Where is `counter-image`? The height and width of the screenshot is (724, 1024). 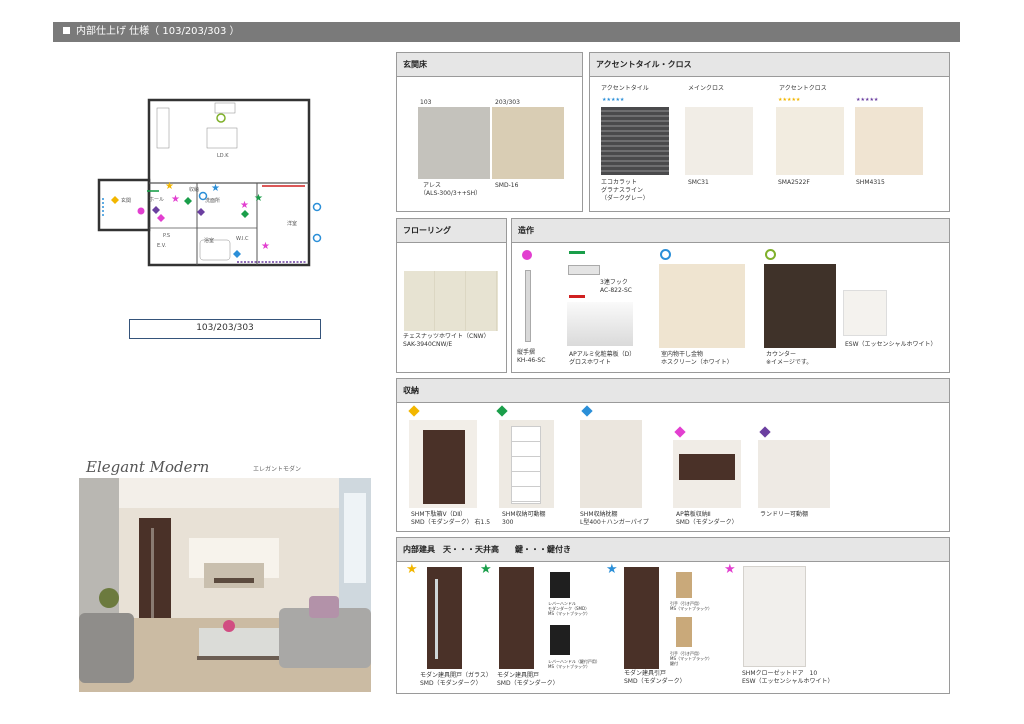 counter-image is located at coordinates (800, 306).